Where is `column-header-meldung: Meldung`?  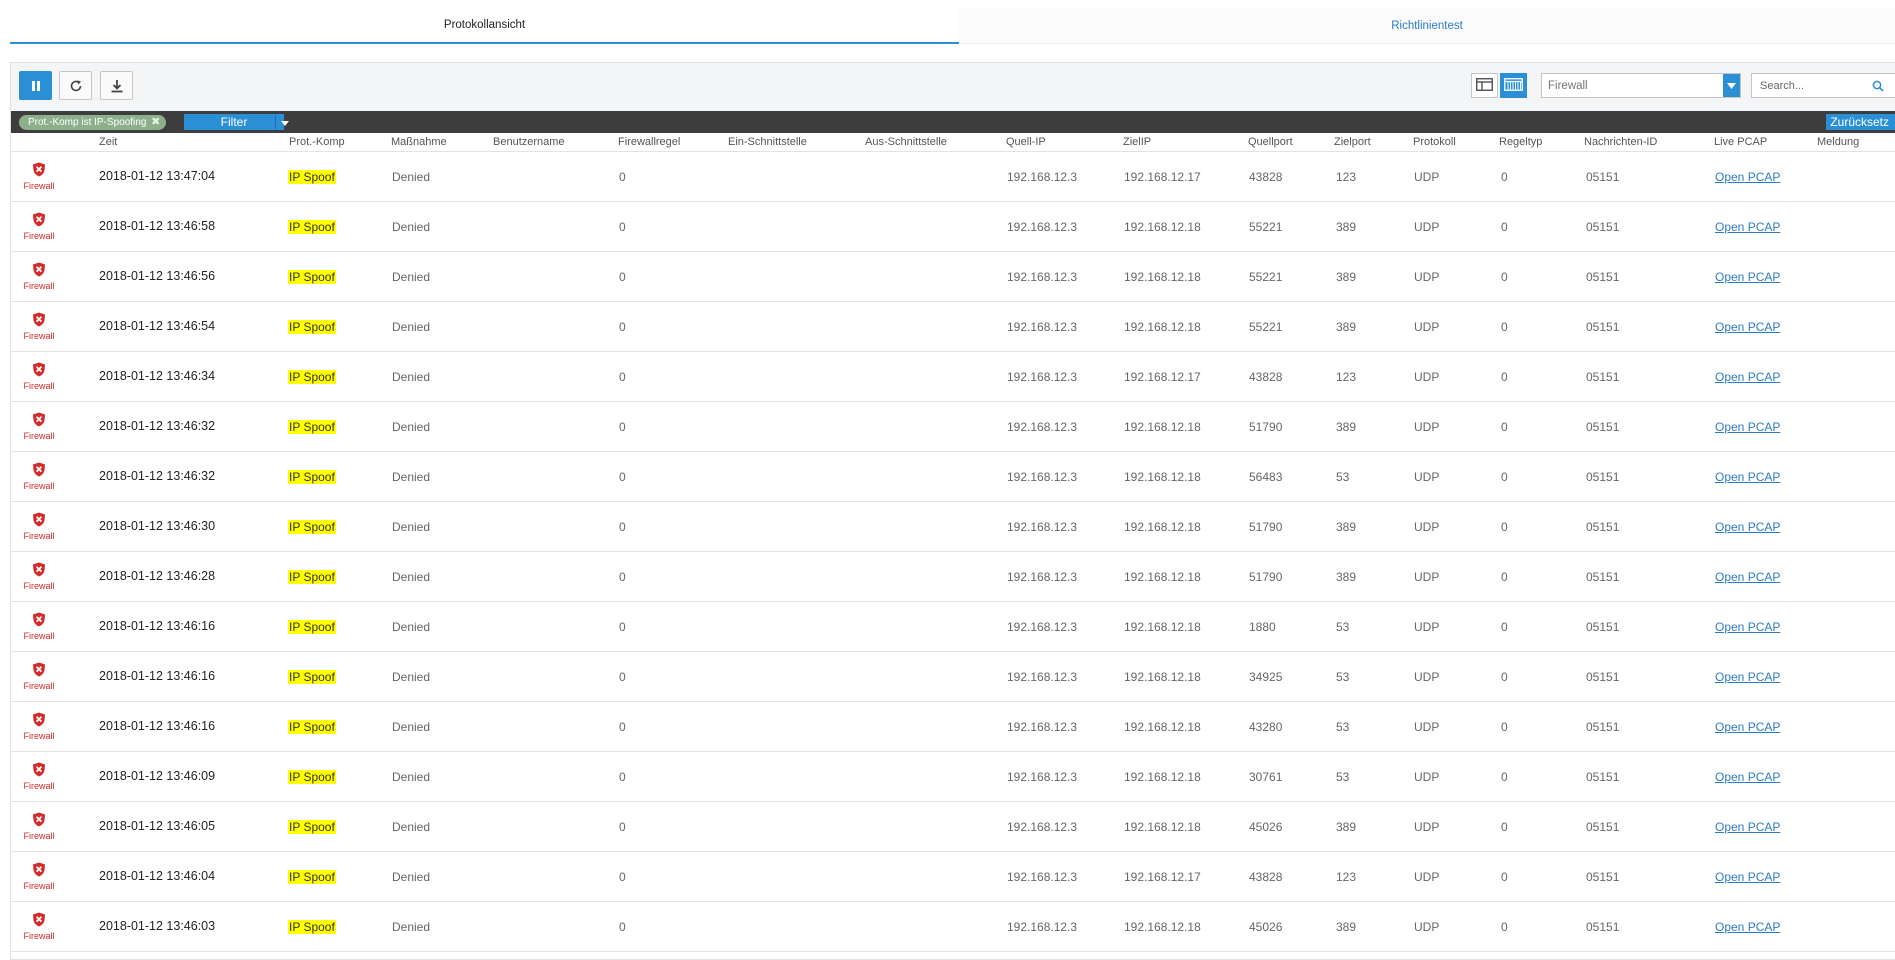
column-header-meldung: Meldung is located at coordinates (1838, 142).